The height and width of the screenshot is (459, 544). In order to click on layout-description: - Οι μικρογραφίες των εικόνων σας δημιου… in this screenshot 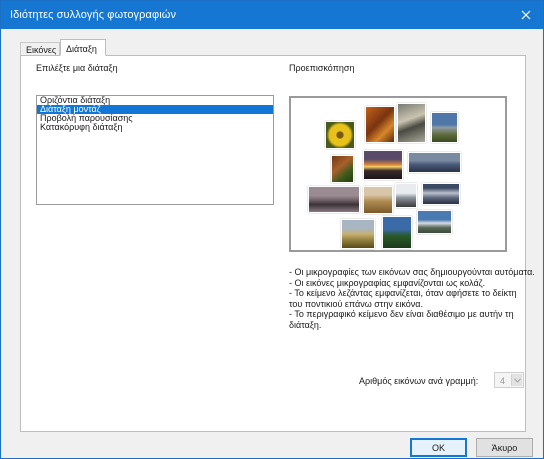, I will do `click(412, 299)`.